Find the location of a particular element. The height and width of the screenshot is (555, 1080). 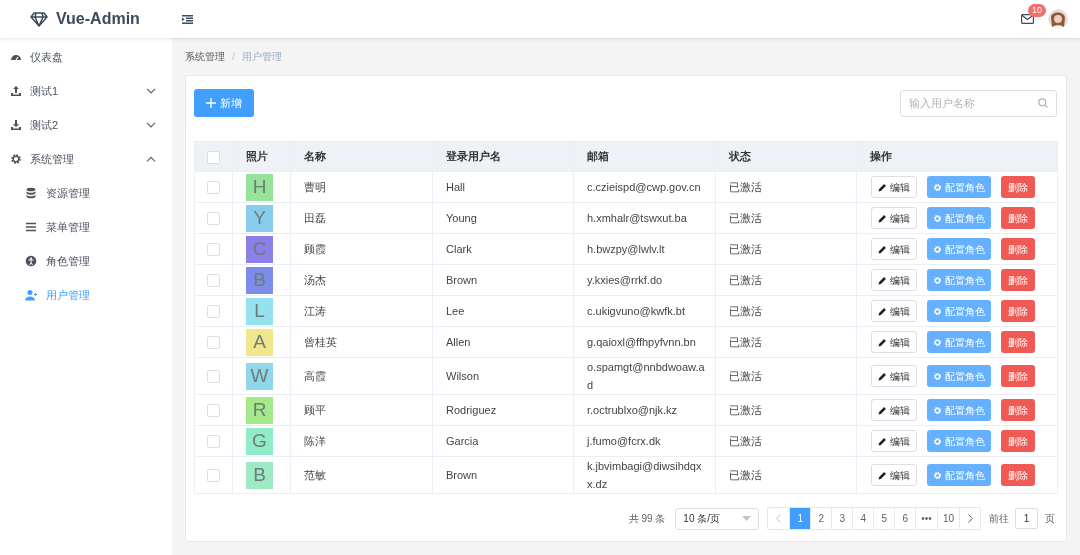

sidebar-item: 仪表盘 is located at coordinates (86, 57).